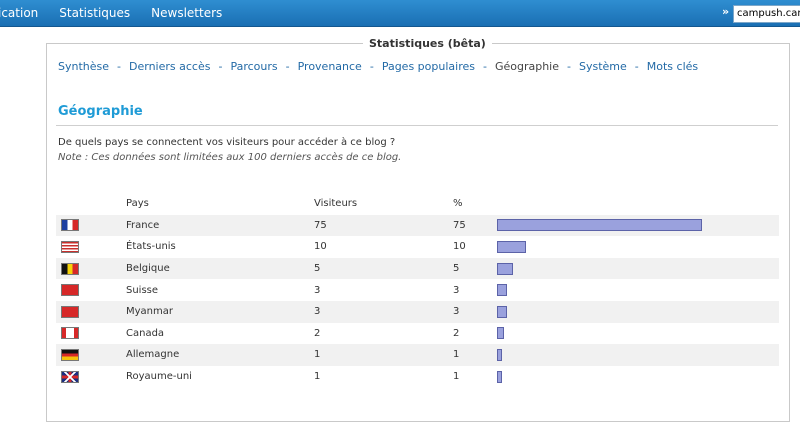 The image size is (800, 434). What do you see at coordinates (70, 354) in the screenshot?
I see `flag-germany-icon` at bounding box center [70, 354].